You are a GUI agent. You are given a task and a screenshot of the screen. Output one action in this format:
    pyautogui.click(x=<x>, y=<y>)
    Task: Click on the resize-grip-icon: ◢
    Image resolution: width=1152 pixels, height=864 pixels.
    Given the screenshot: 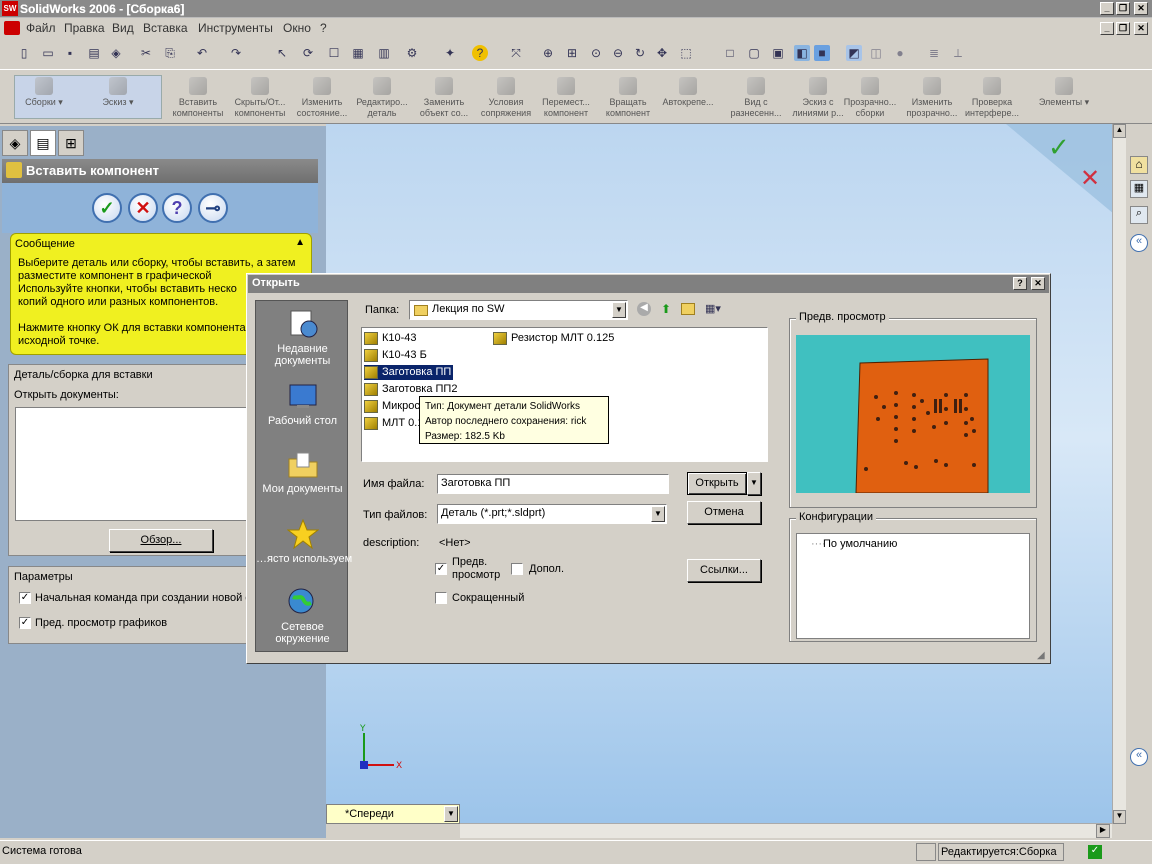 What is the action you would take?
    pyautogui.click(x=1041, y=655)
    